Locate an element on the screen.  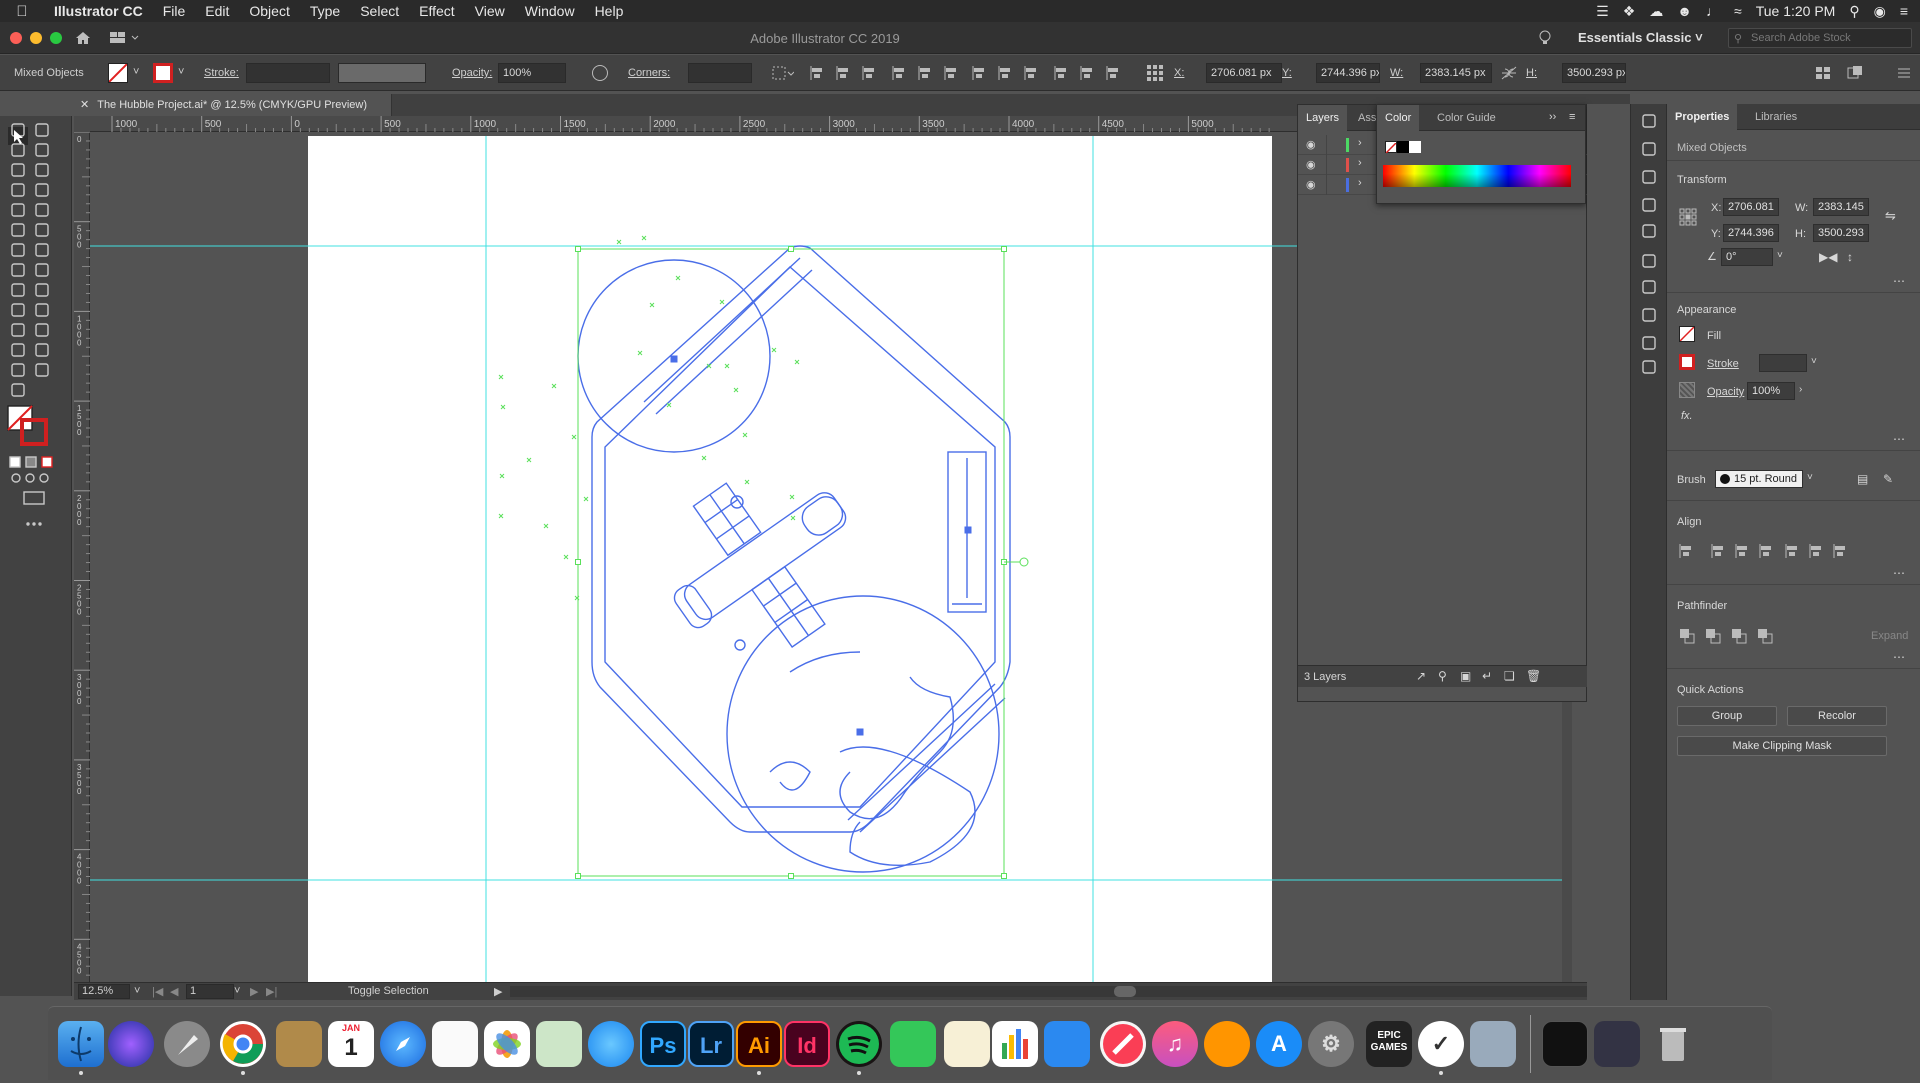
stroke-weight-field is located at coordinates (288, 73).